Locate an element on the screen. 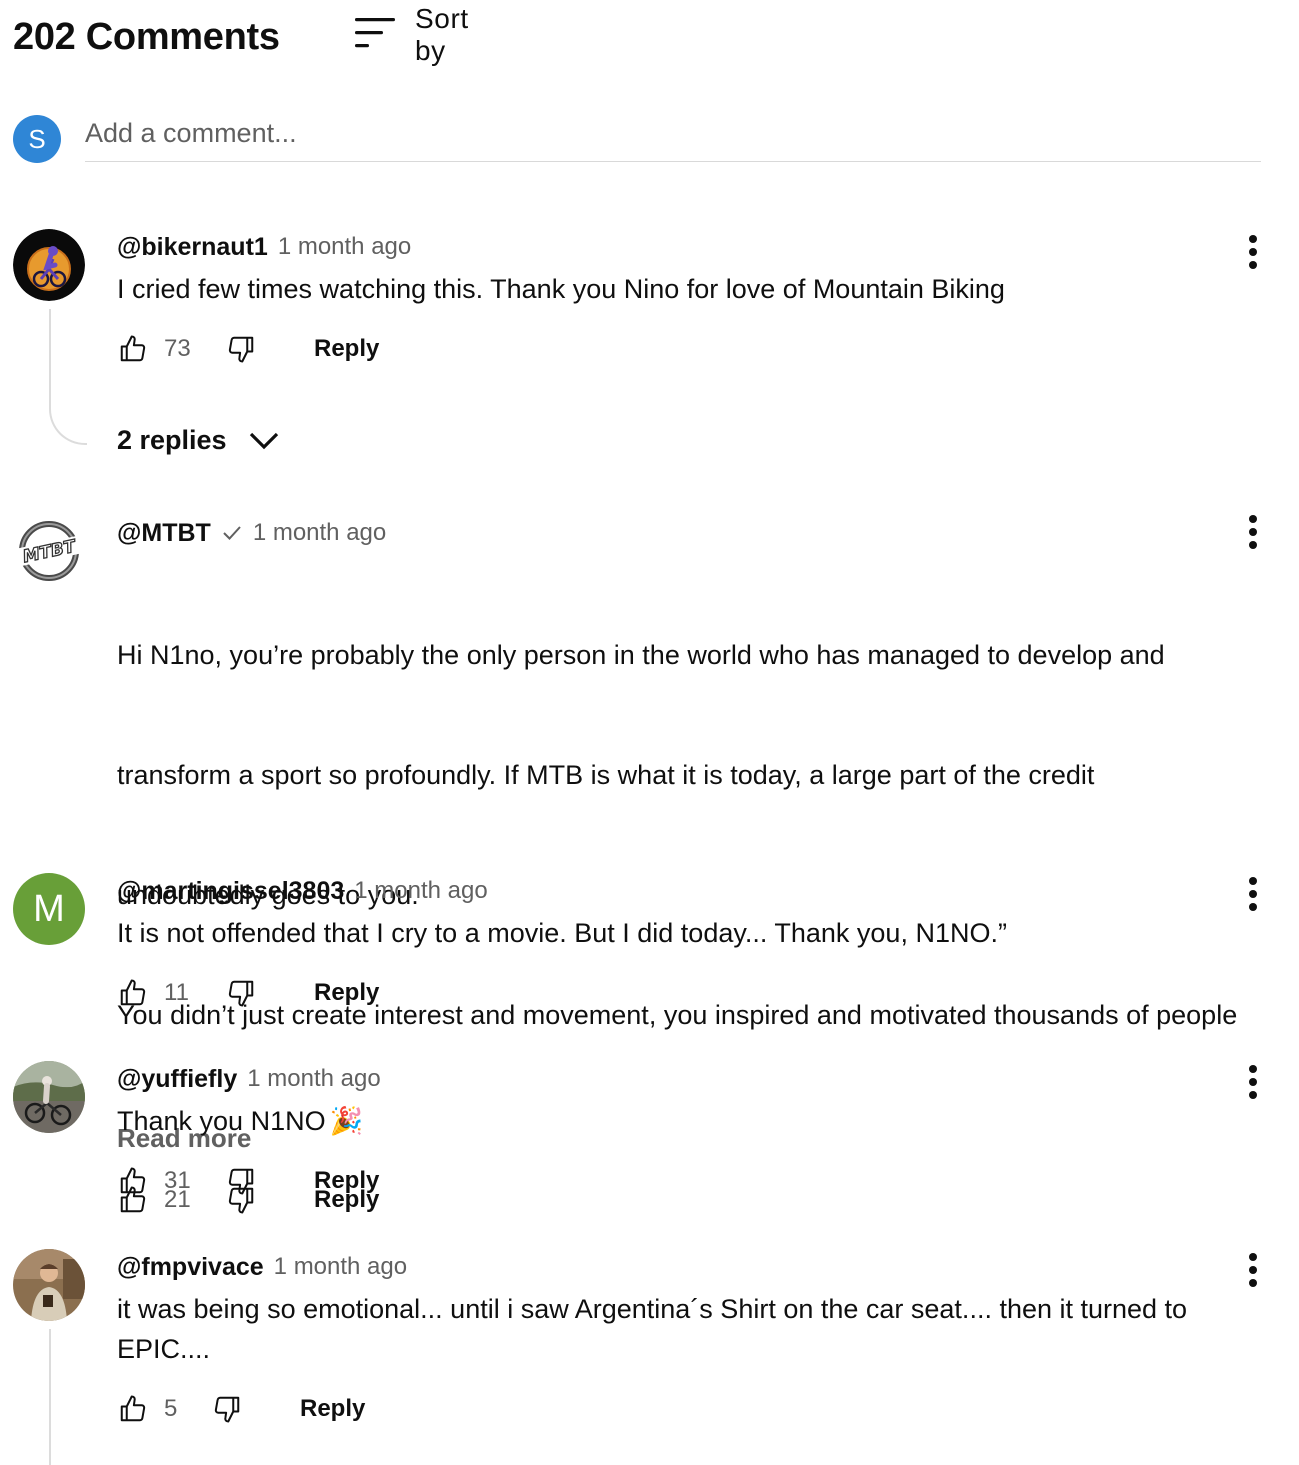  comment-author: @fmpvivace is located at coordinates (190, 1267).